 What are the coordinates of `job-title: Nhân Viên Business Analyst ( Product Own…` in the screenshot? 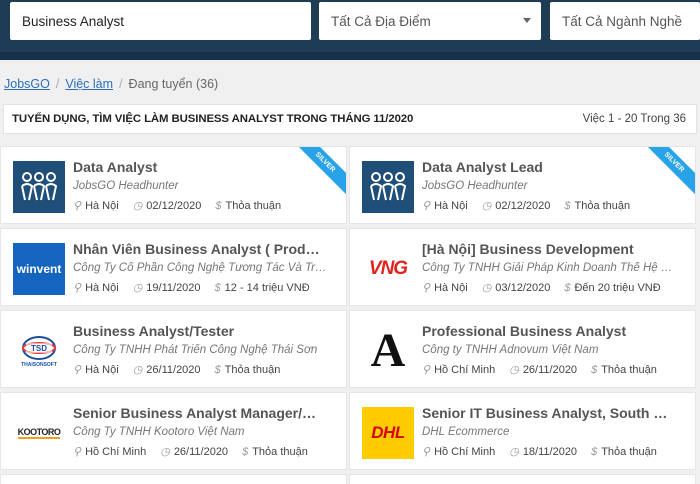 It's located at (198, 249).